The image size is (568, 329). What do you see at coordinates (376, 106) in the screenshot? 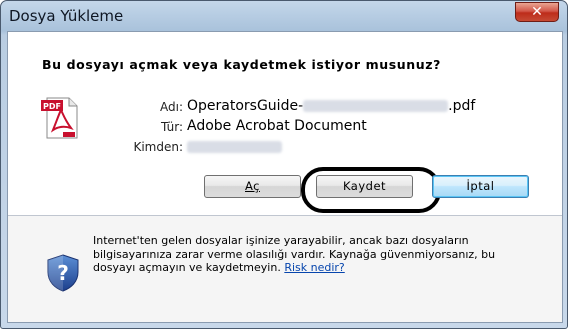
I see `redacted-file-id` at bounding box center [376, 106].